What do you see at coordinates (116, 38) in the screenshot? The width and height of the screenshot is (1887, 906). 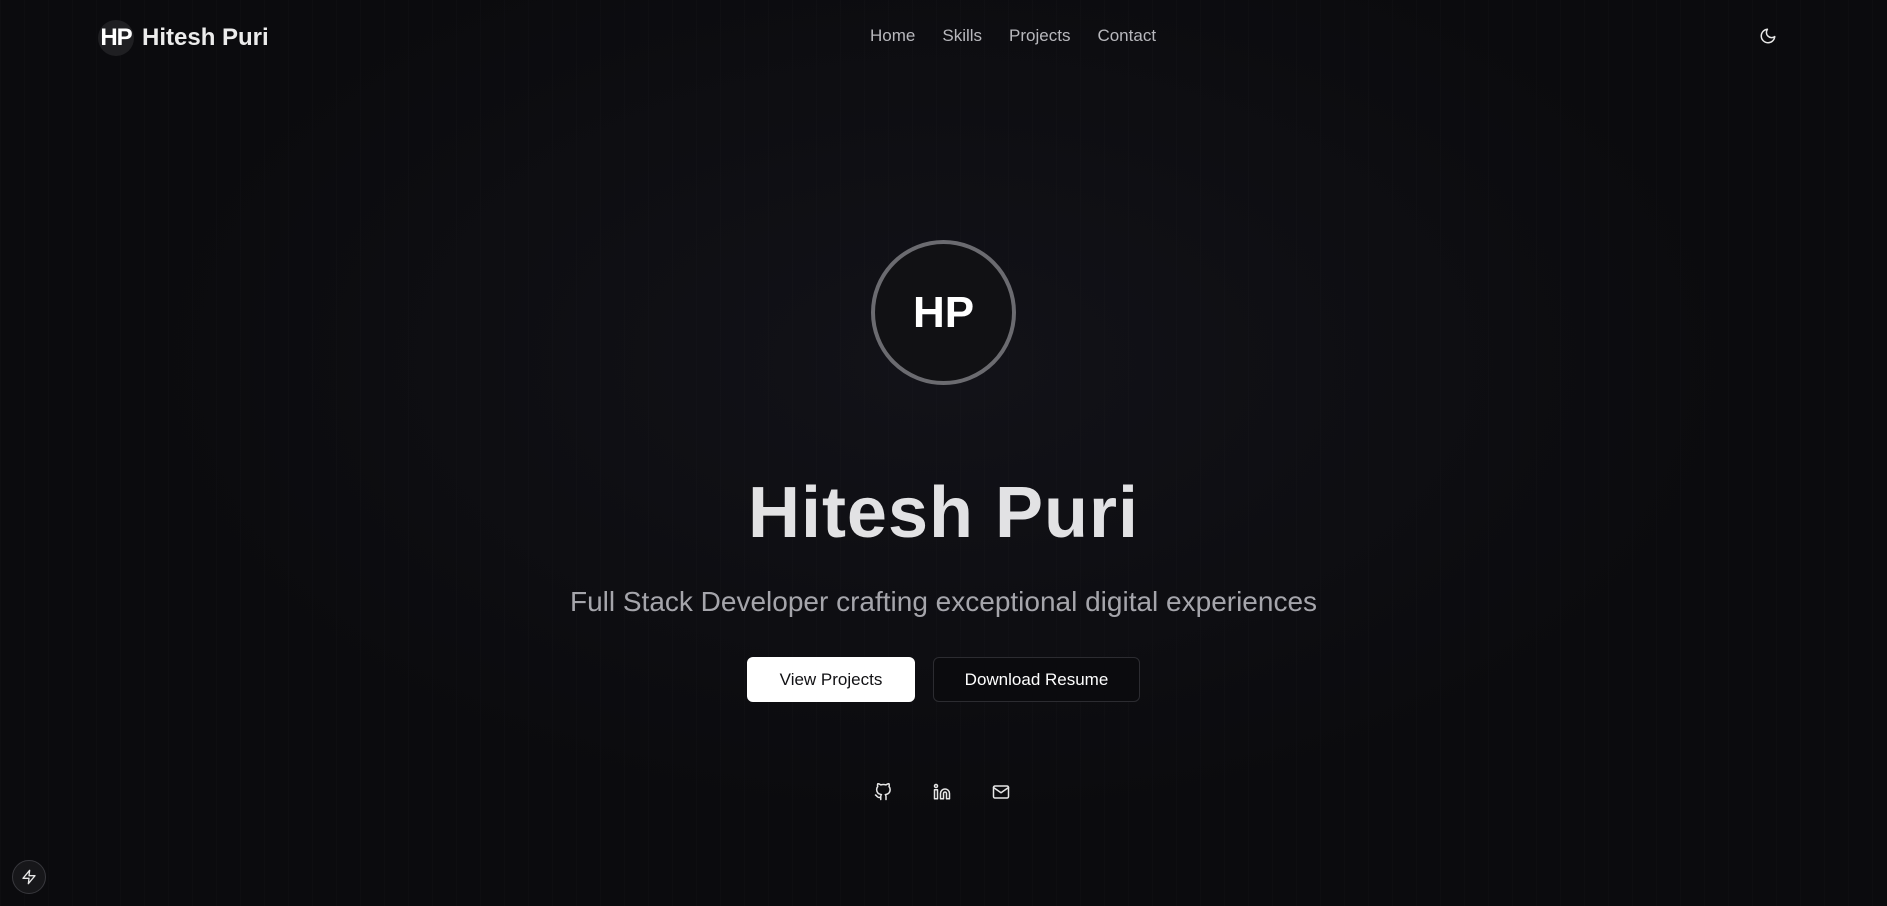 I see `brand-logo: HP` at bounding box center [116, 38].